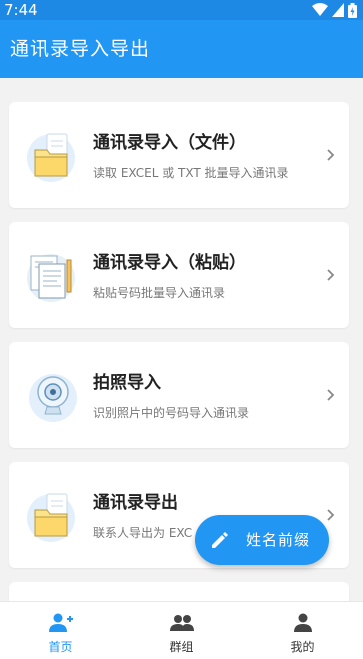 The image size is (363, 659). I want to click on card-title: 通讯录导入（文件）, so click(169, 143).